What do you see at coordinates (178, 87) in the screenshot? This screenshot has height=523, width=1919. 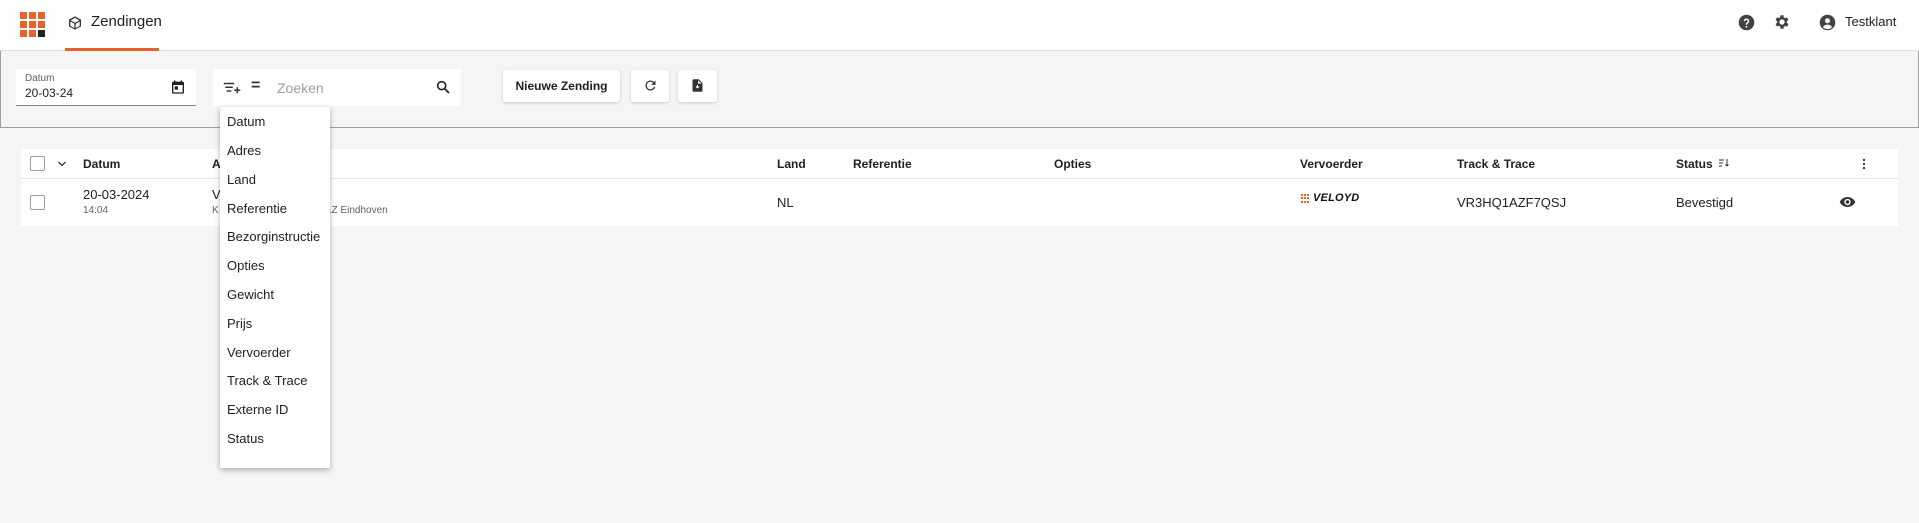 I see `calendar-icon` at bounding box center [178, 87].